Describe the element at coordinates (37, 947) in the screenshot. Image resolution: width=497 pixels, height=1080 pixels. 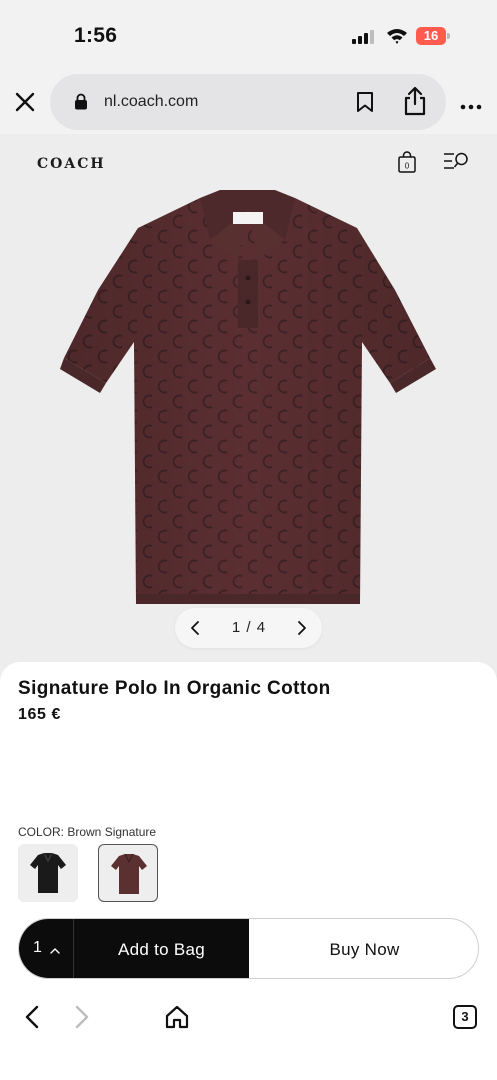
I see `quantity-value: 1` at that location.